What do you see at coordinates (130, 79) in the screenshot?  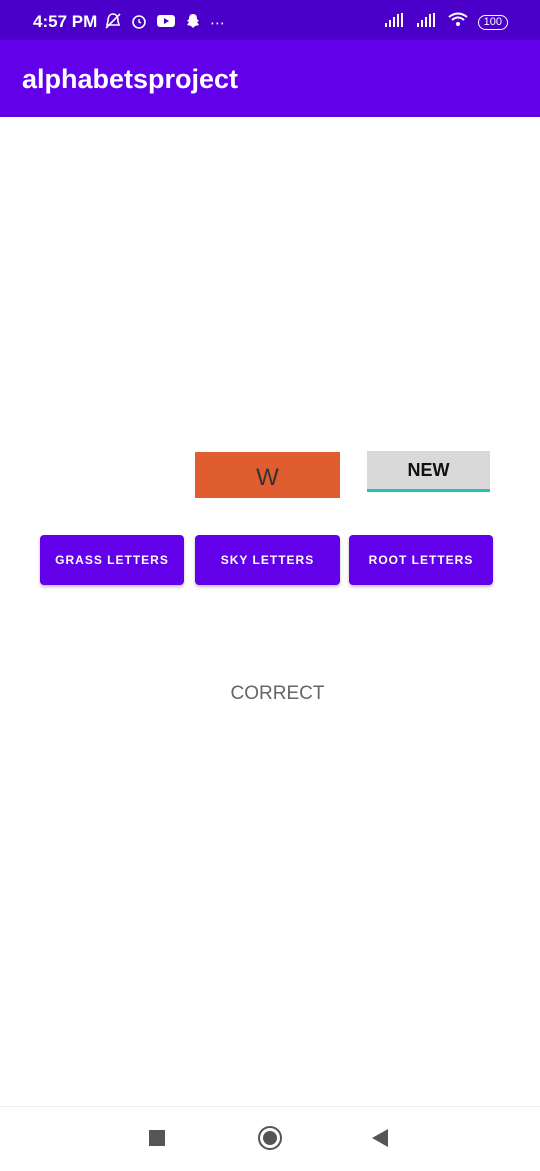 I see `app-title: alphabetsproject` at bounding box center [130, 79].